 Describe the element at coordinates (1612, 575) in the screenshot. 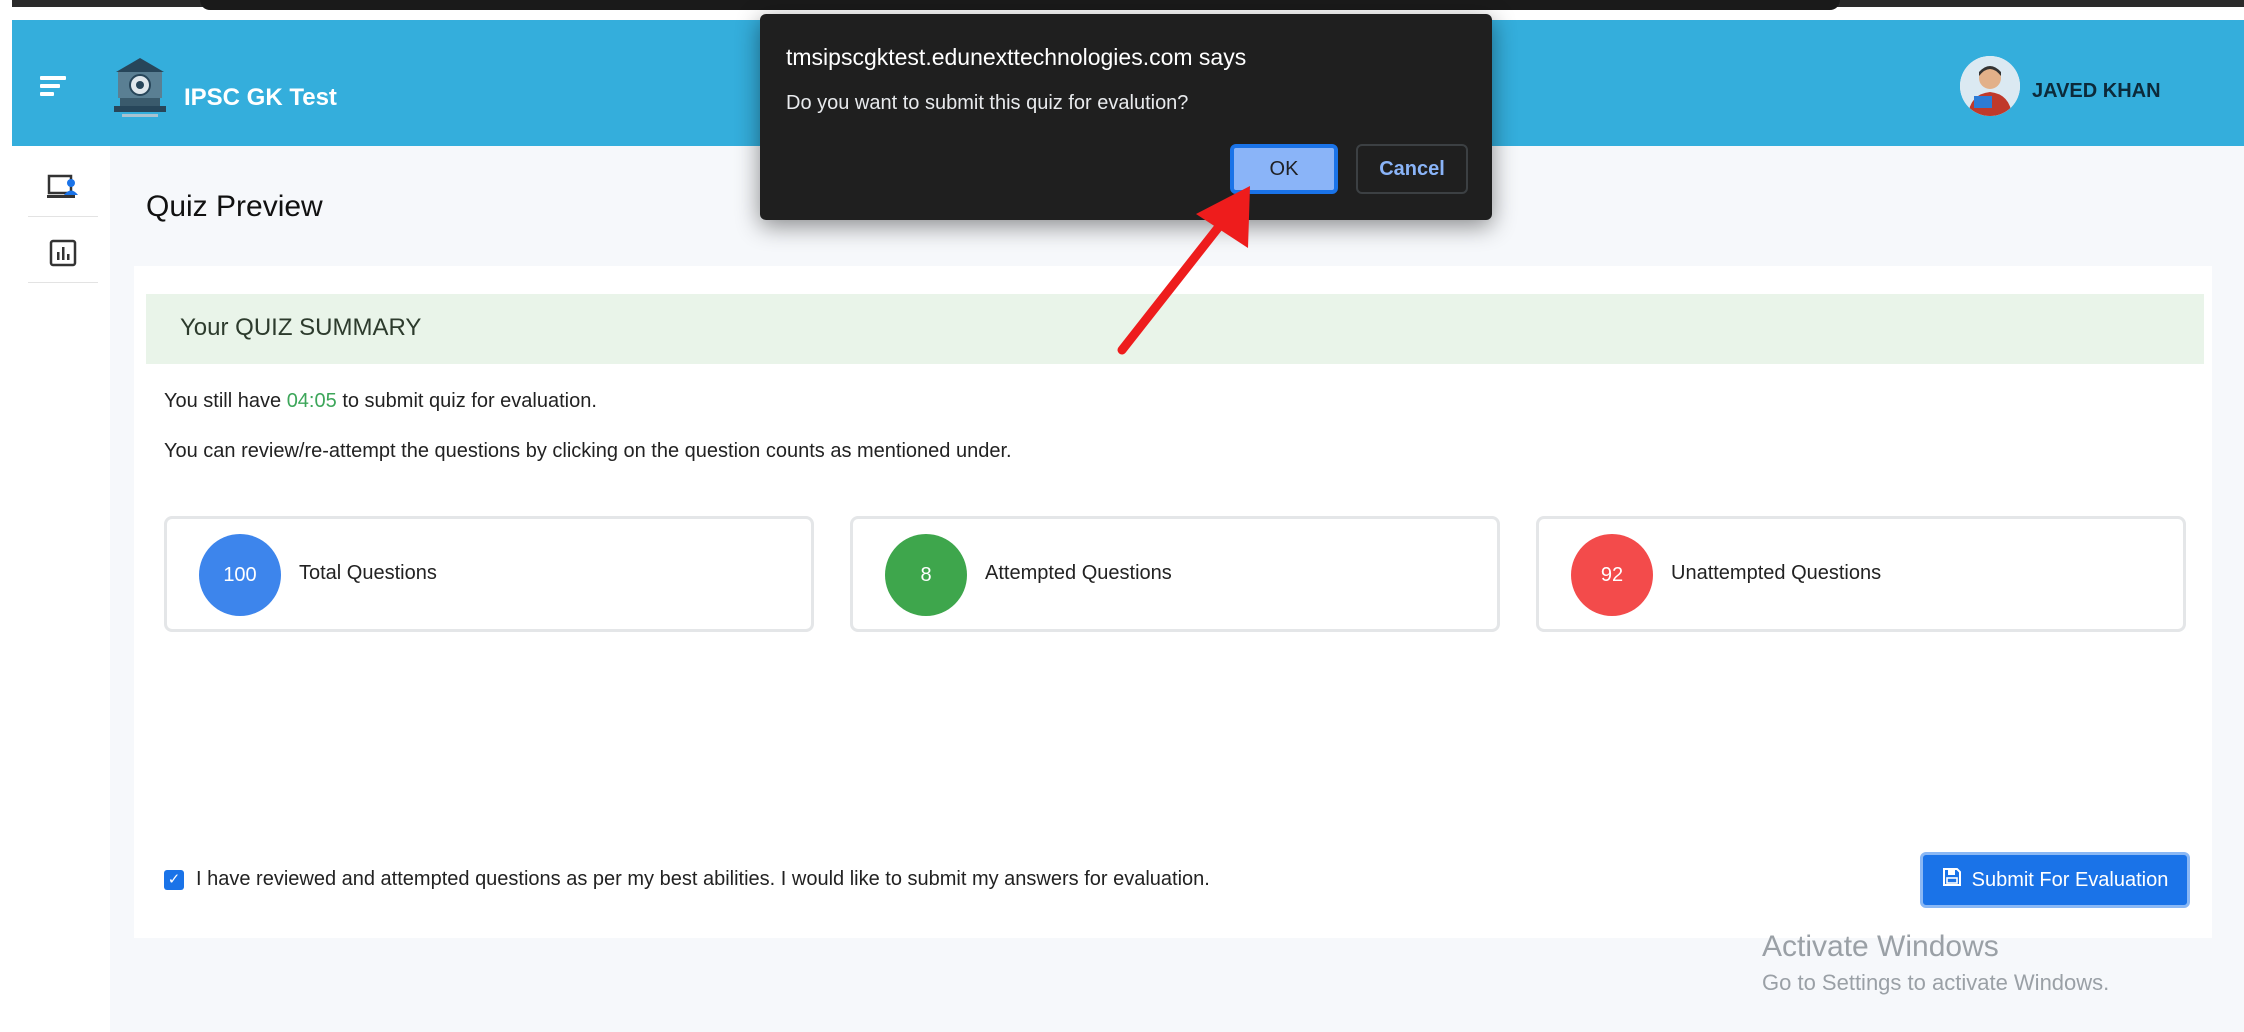

I see `stat-count-unattempted: 92` at that location.